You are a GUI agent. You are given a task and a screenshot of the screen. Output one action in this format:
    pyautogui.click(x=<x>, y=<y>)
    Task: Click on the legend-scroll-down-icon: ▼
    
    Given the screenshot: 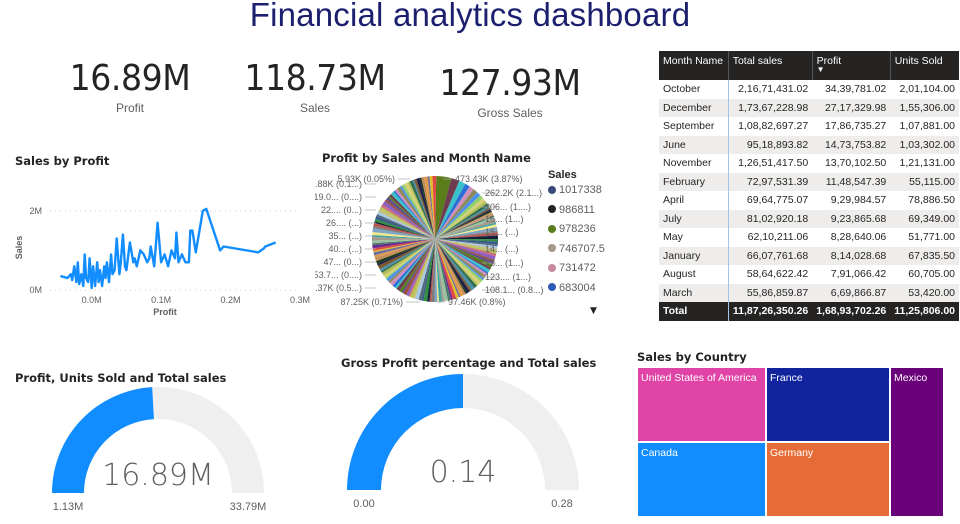 What is the action you would take?
    pyautogui.click(x=593, y=311)
    